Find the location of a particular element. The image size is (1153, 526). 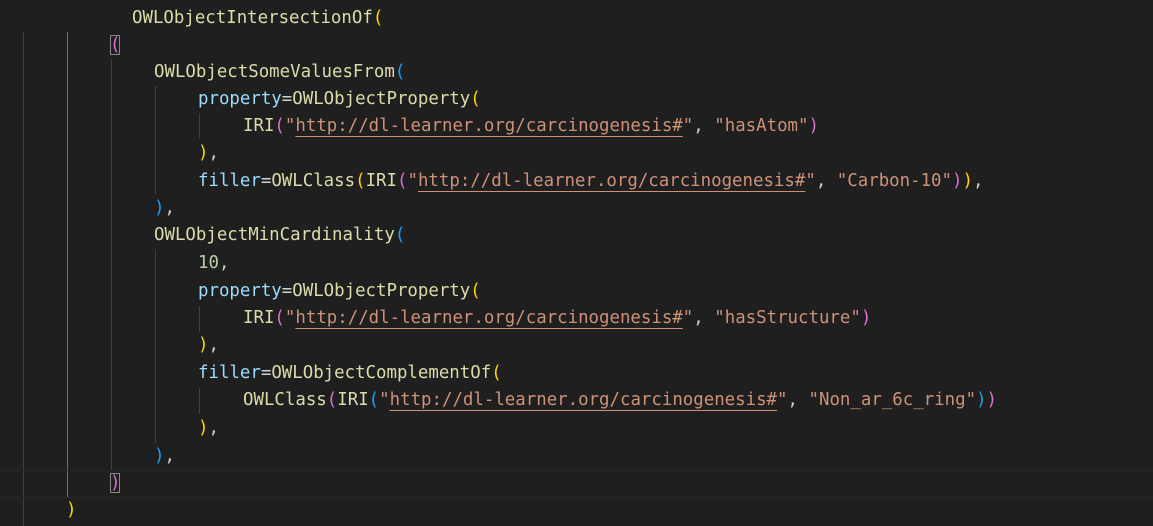

matched-bracket: ( is located at coordinates (115, 45).